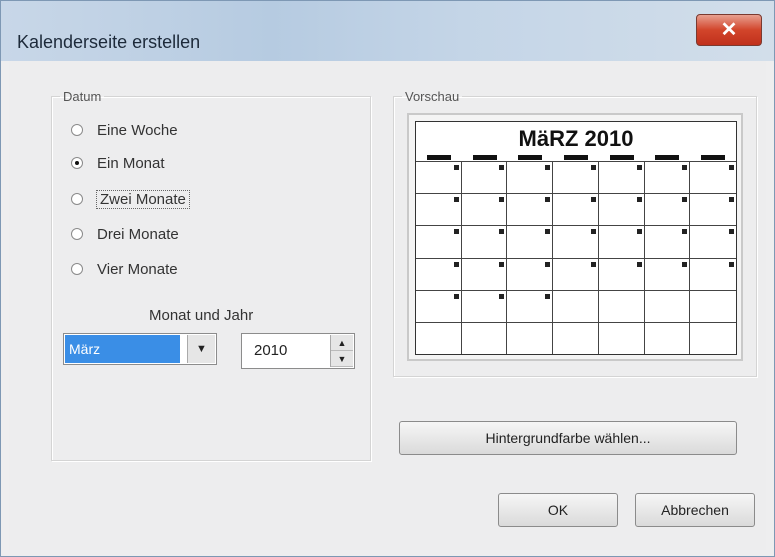 The width and height of the screenshot is (775, 557). What do you see at coordinates (201, 315) in the screenshot?
I see `month-year-label: Monat und Jahr` at bounding box center [201, 315].